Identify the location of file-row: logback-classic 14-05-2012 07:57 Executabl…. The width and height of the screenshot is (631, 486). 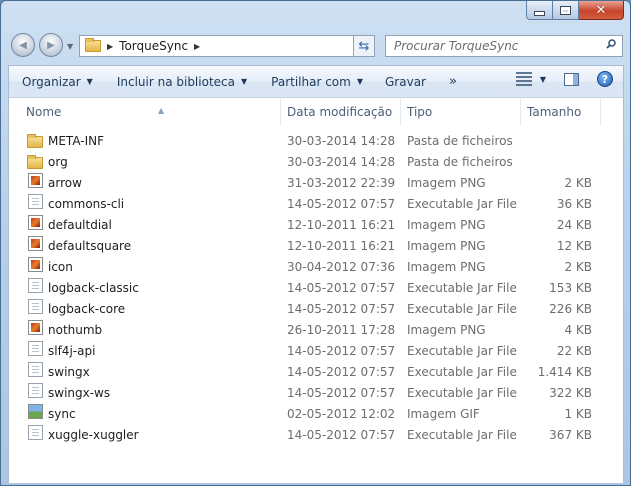
(316, 288).